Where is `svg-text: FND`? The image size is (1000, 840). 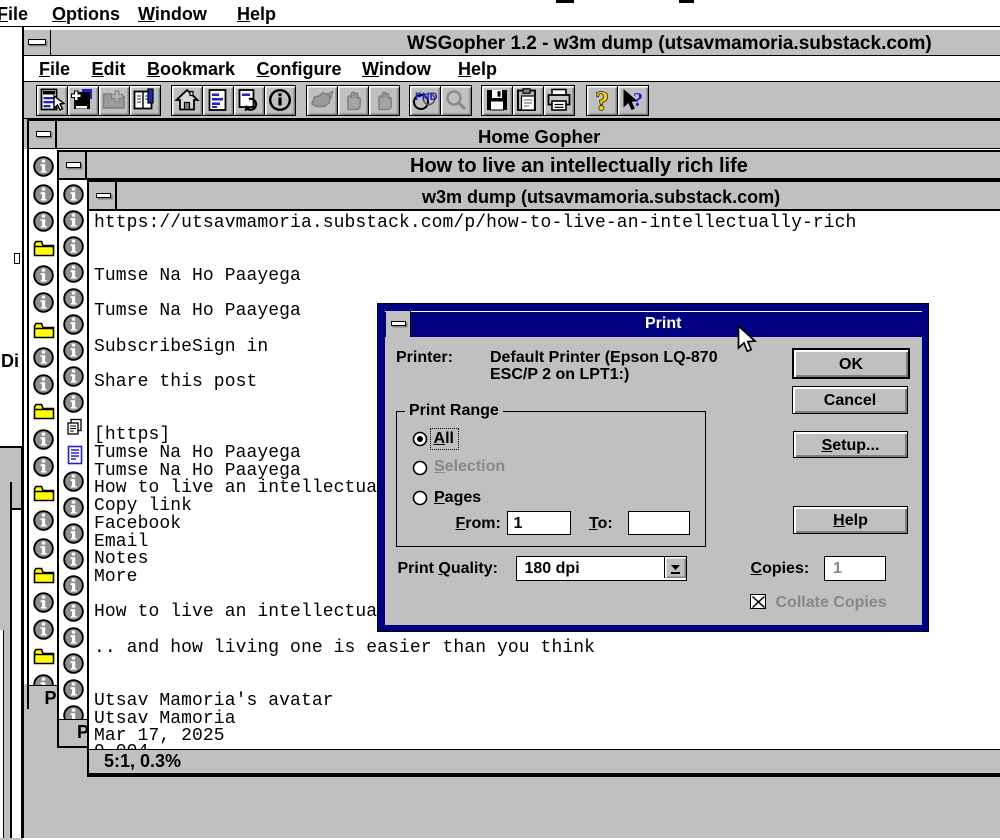
svg-text: FND is located at coordinates (426, 97).